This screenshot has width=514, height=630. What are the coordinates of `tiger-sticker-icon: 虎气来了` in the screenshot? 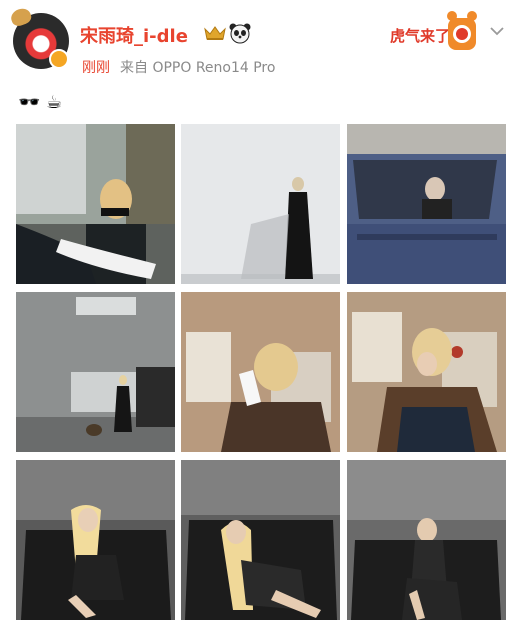 It's located at (433, 30).